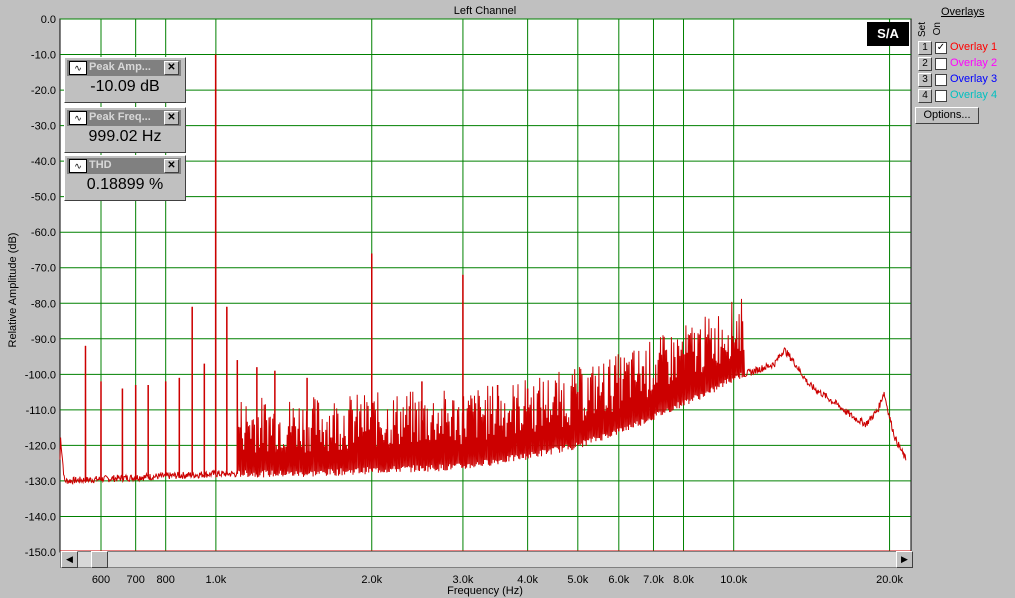 The image size is (1015, 598). What do you see at coordinates (888, 34) in the screenshot?
I see `app-logo: S/A` at bounding box center [888, 34].